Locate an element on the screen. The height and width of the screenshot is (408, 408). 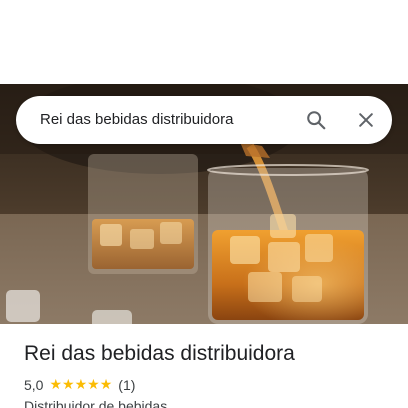
rating-row: 5,0 ★ ★ ★ ★ ★ (1) is located at coordinates (79, 385).